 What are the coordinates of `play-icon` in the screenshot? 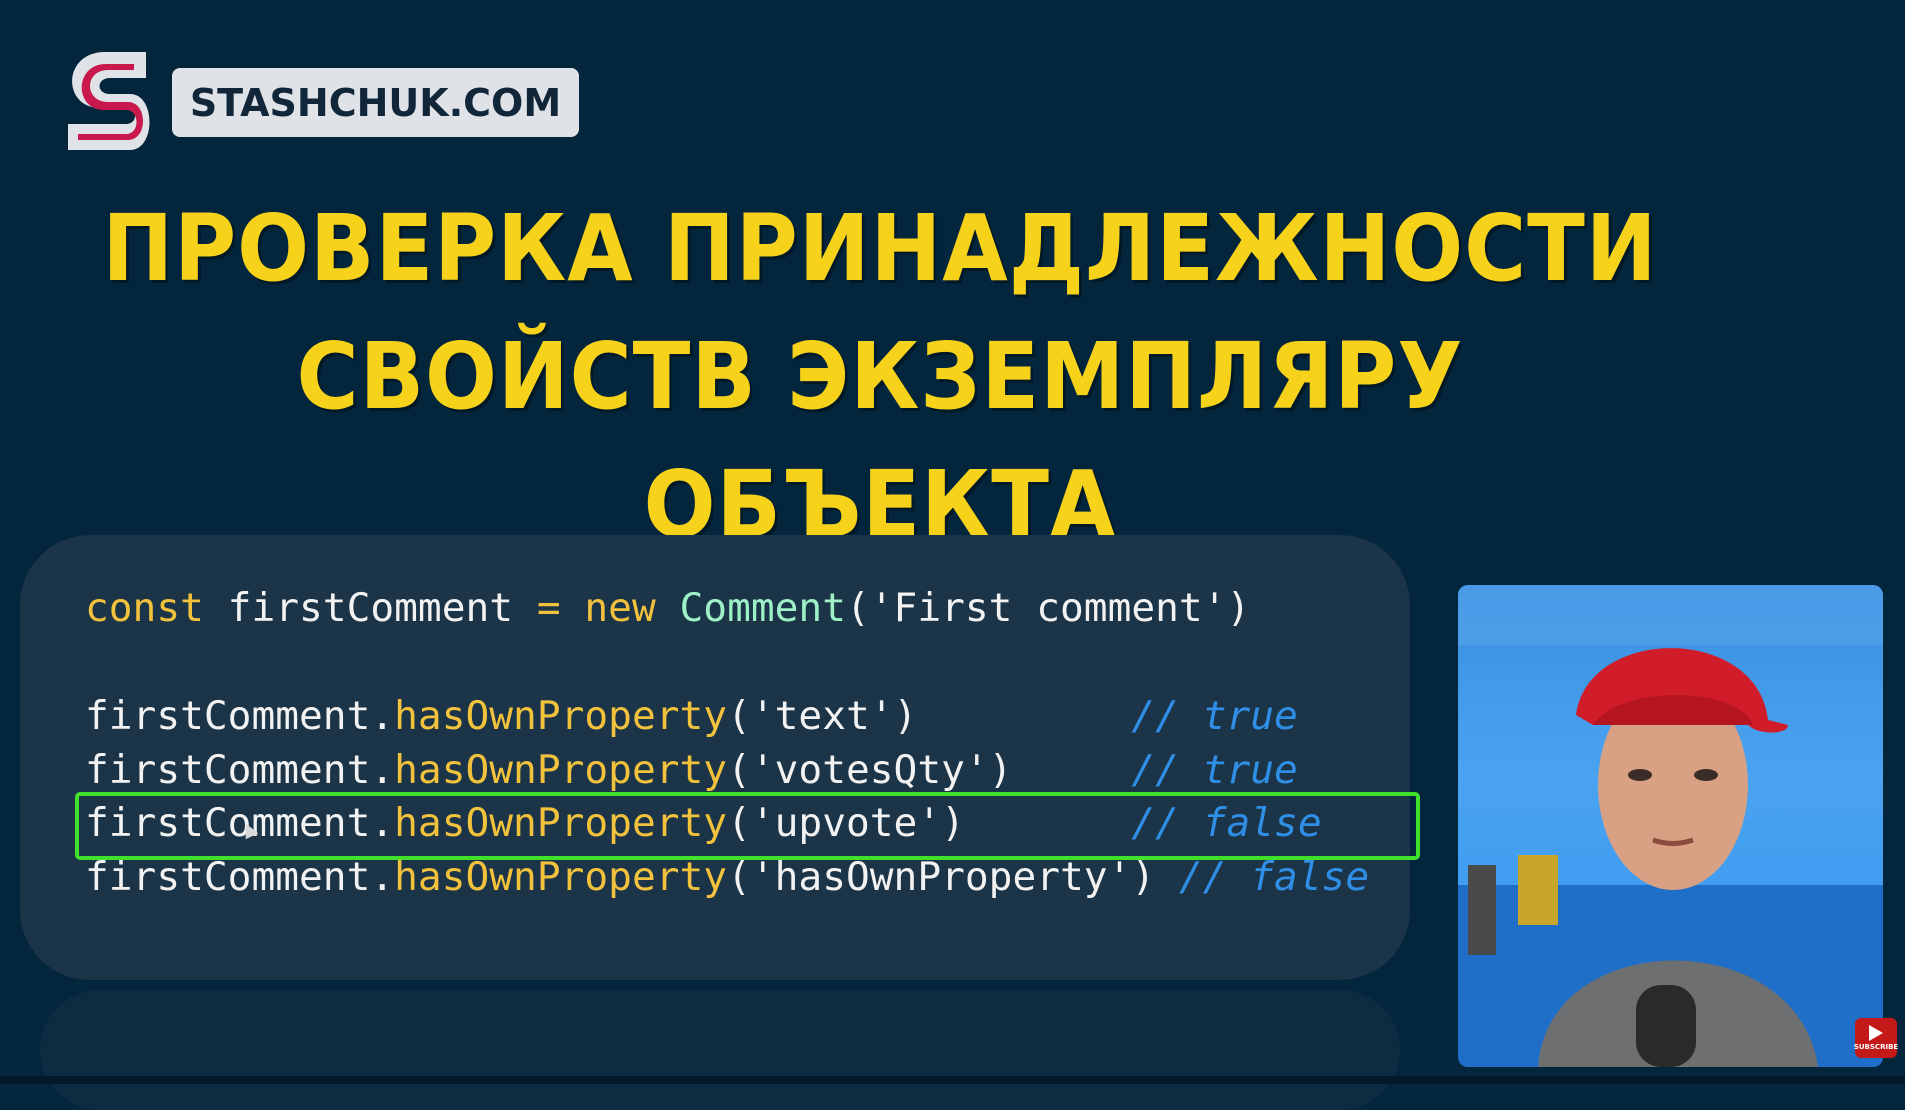 It's located at (1876, 1033).